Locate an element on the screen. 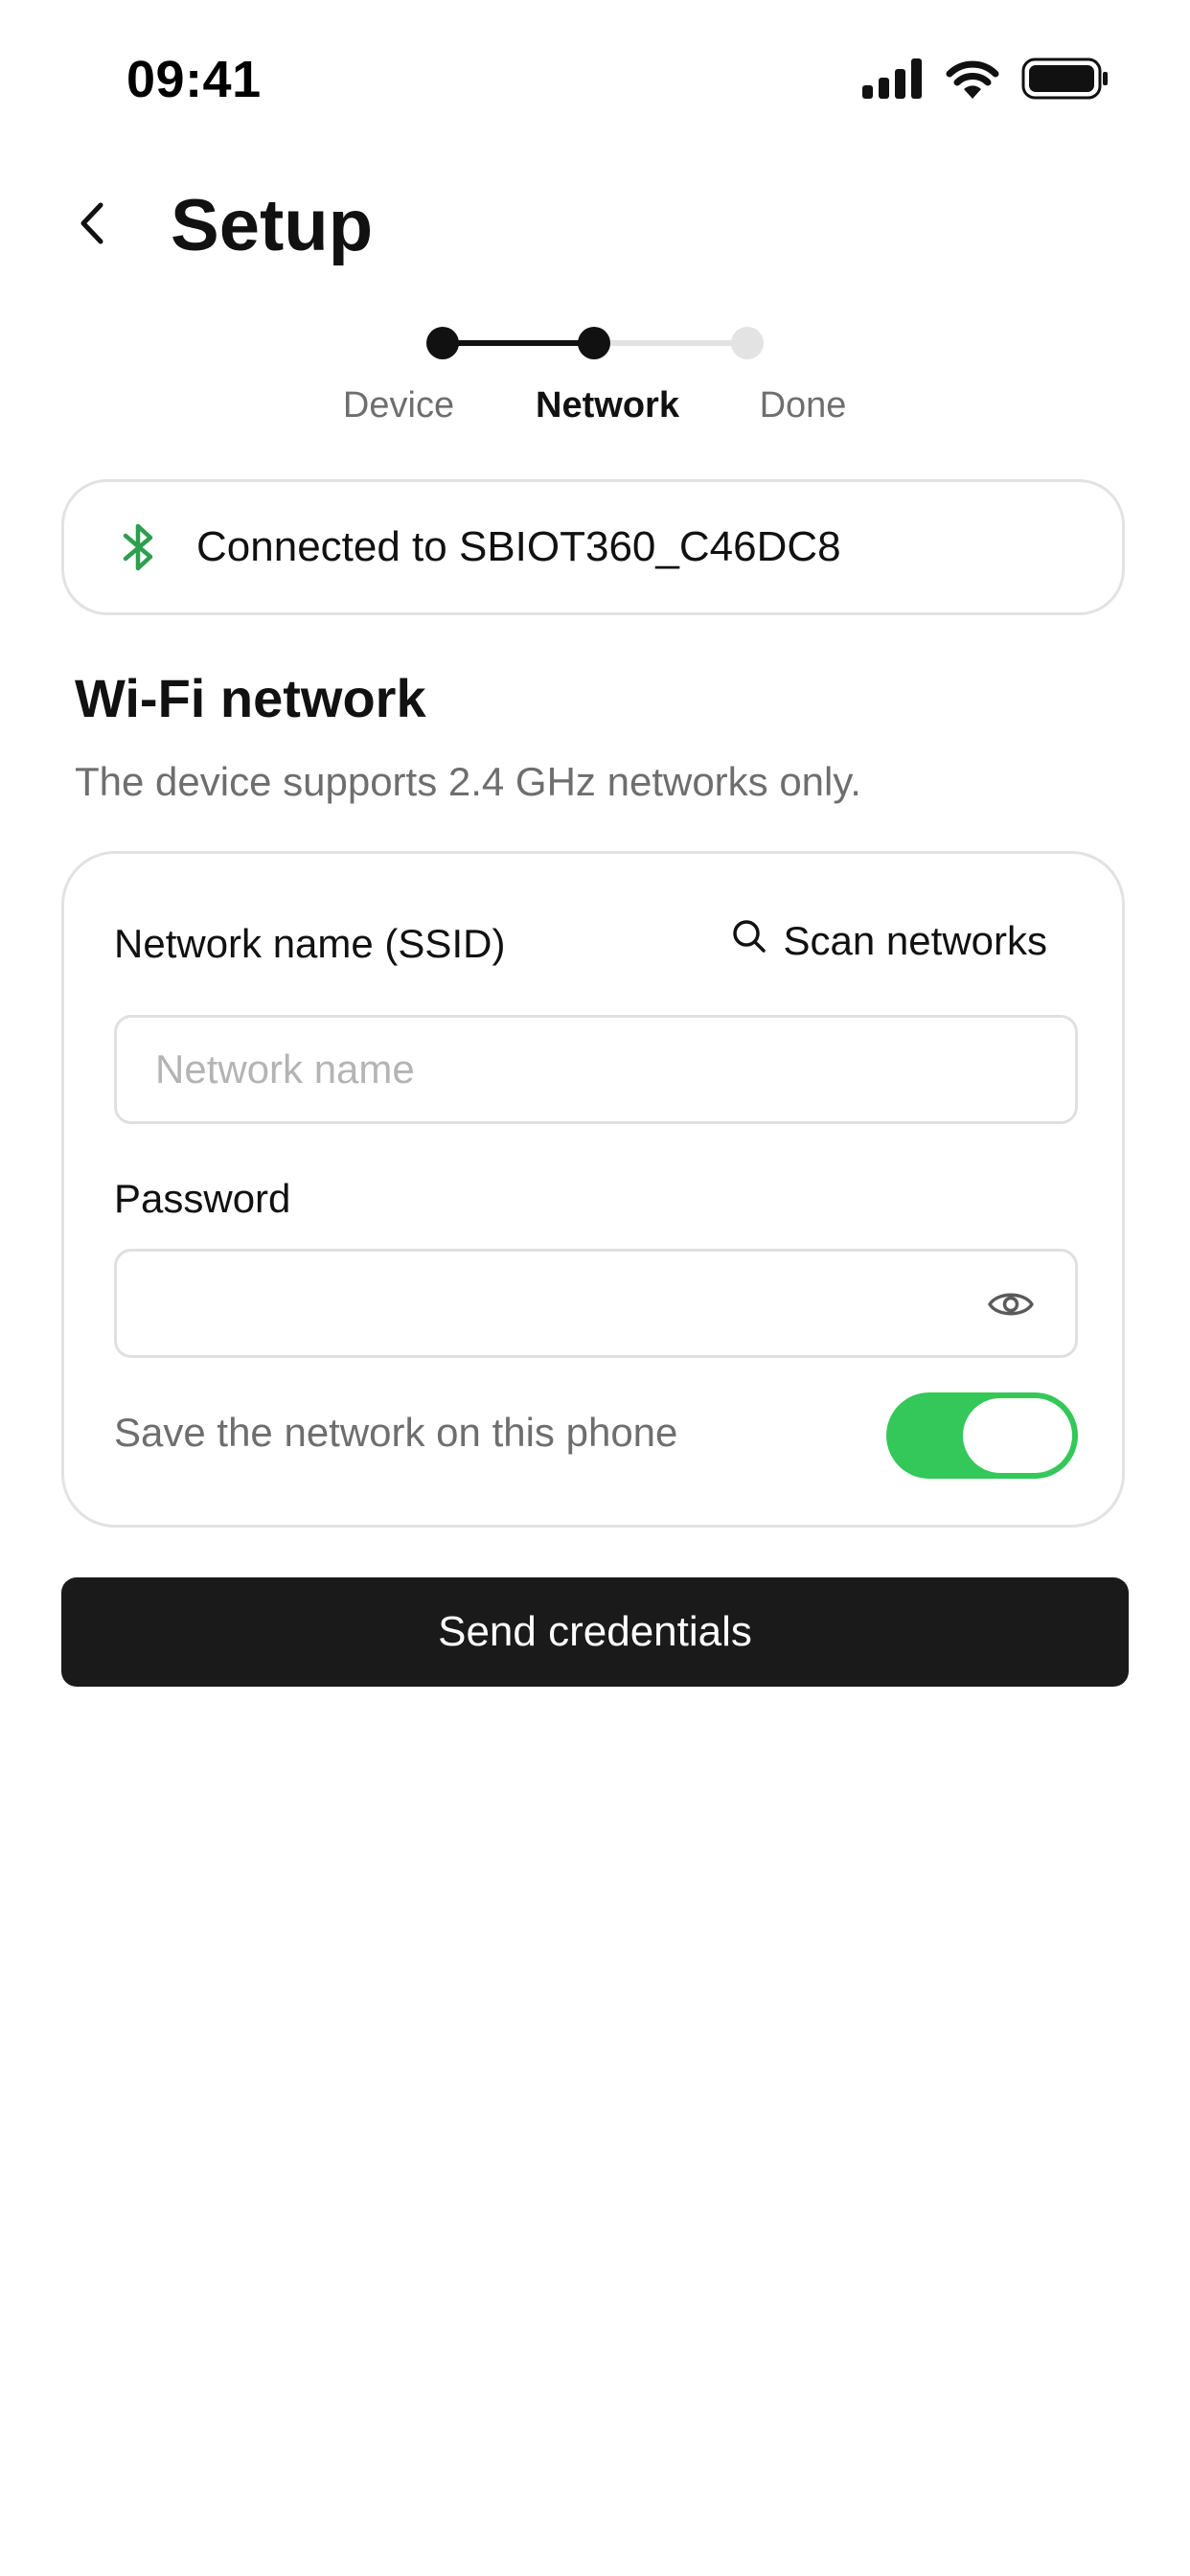 This screenshot has height=2576, width=1190. step-dot-network is located at coordinates (594, 343).